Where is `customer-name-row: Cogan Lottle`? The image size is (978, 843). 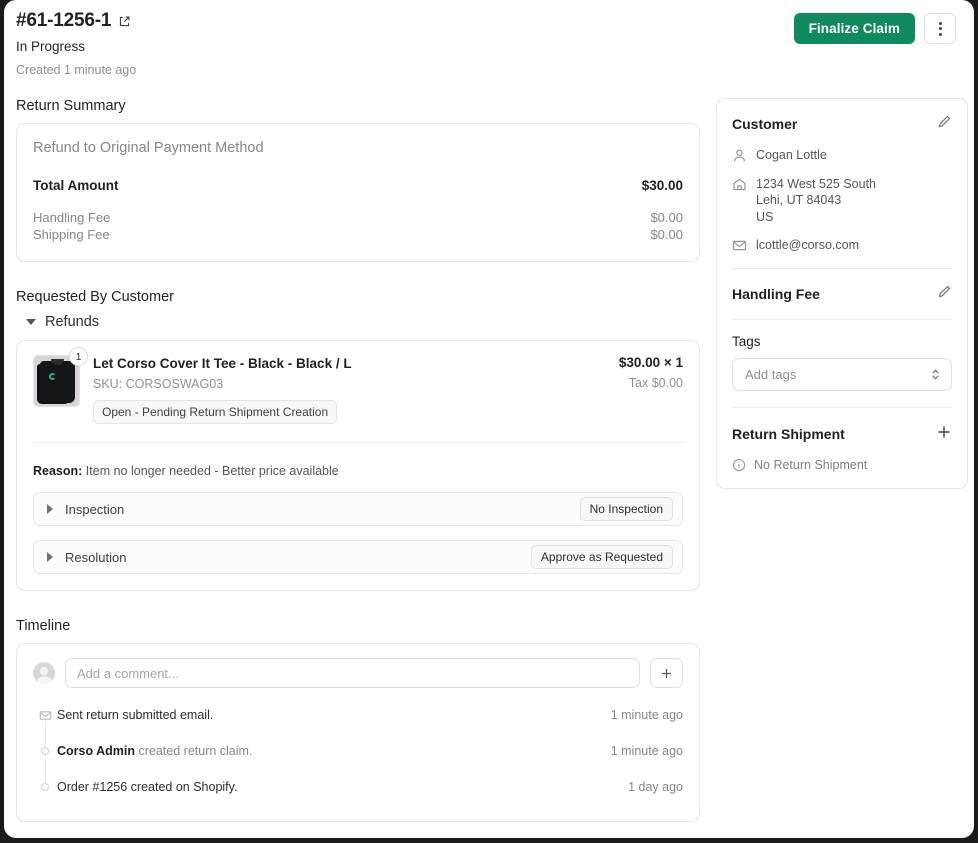
customer-name-row: Cogan Lottle is located at coordinates (842, 155).